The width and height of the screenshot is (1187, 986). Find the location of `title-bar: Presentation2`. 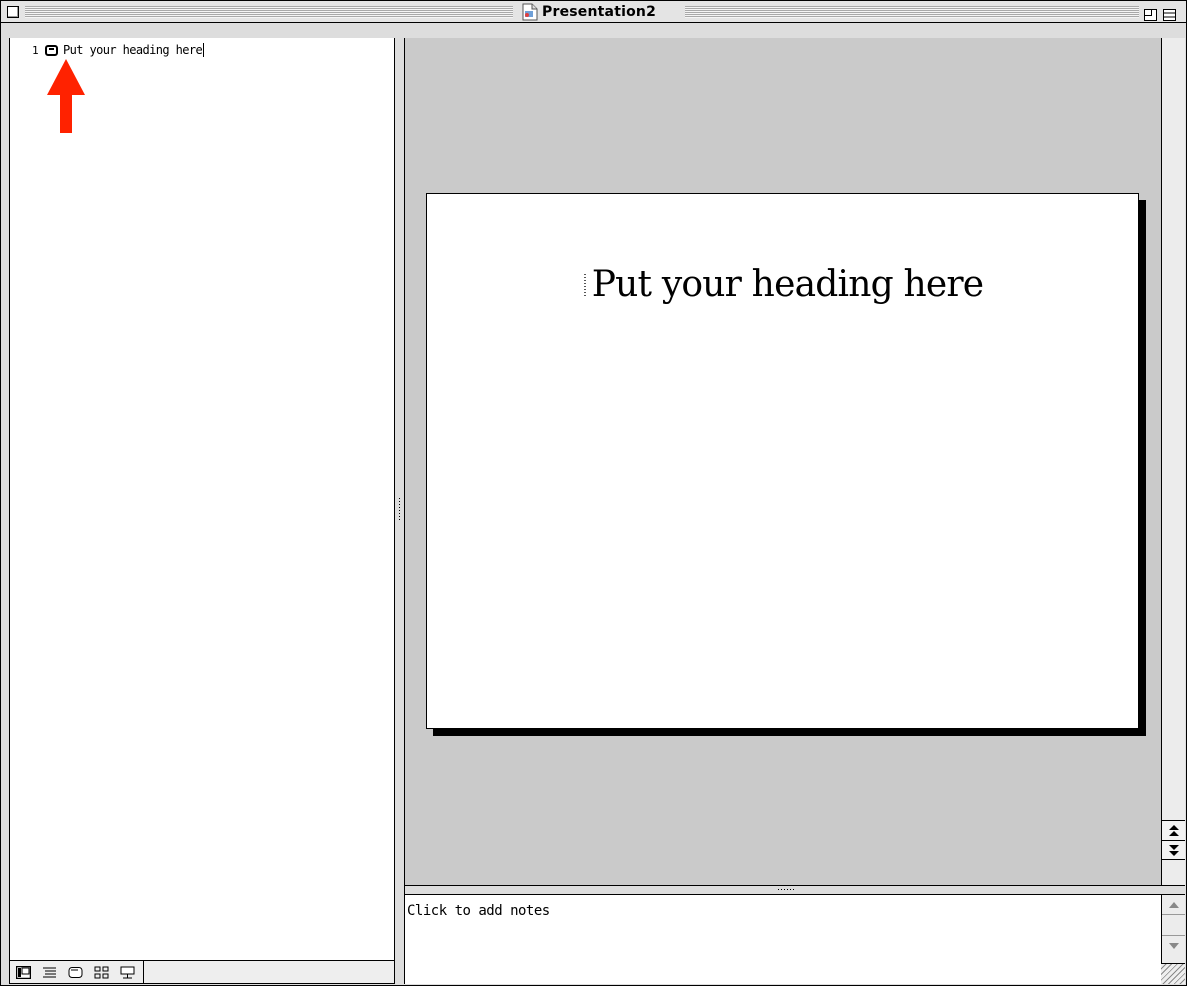

title-bar: Presentation2 is located at coordinates (593, 12).